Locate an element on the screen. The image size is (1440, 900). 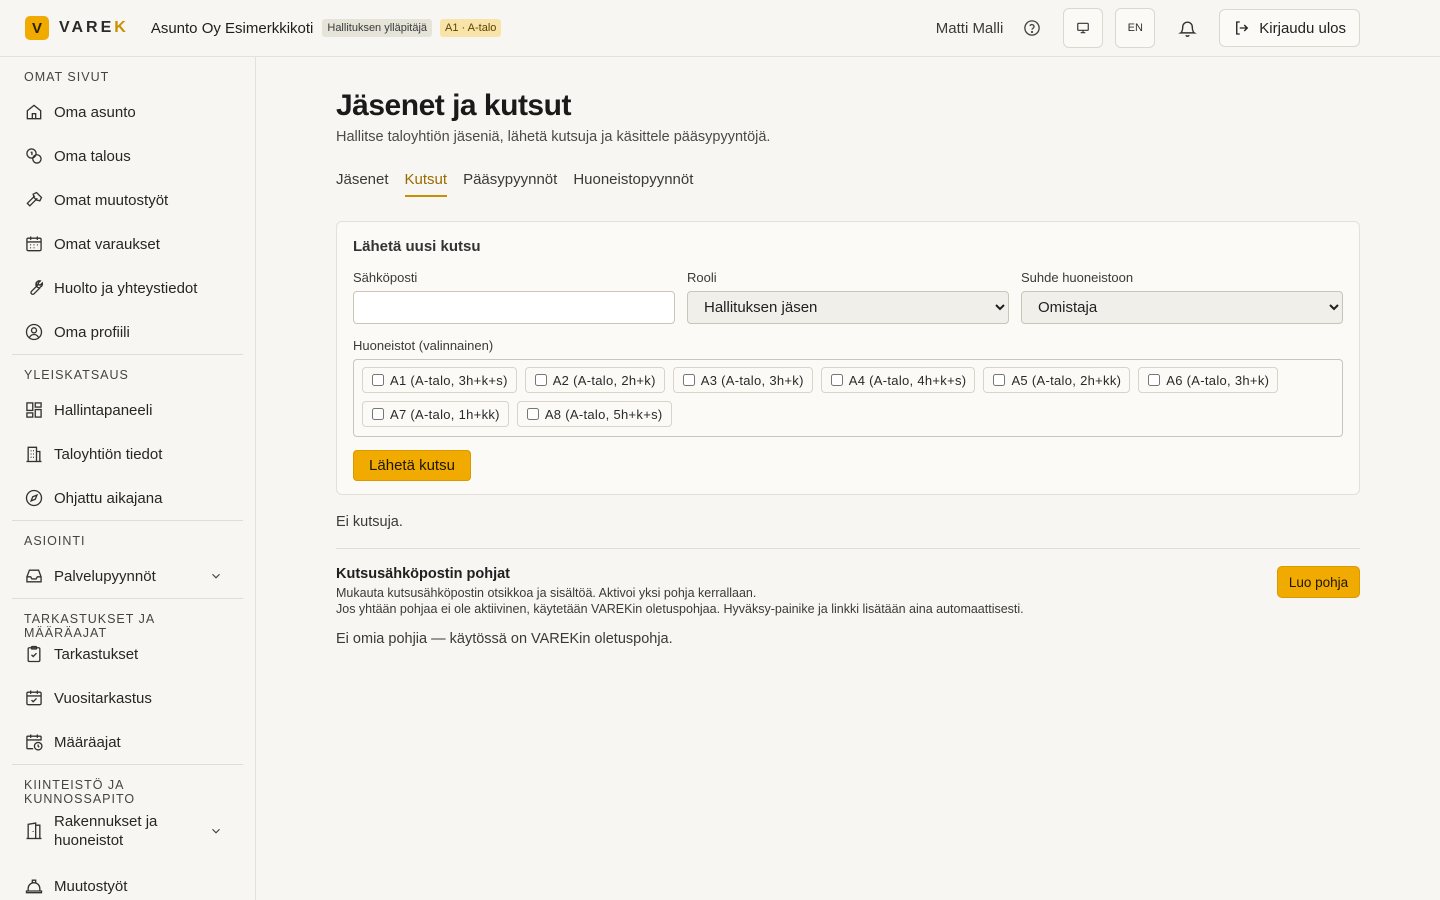
sidebar-item-label: Ohjattu aikajana is located at coordinates (108, 498).